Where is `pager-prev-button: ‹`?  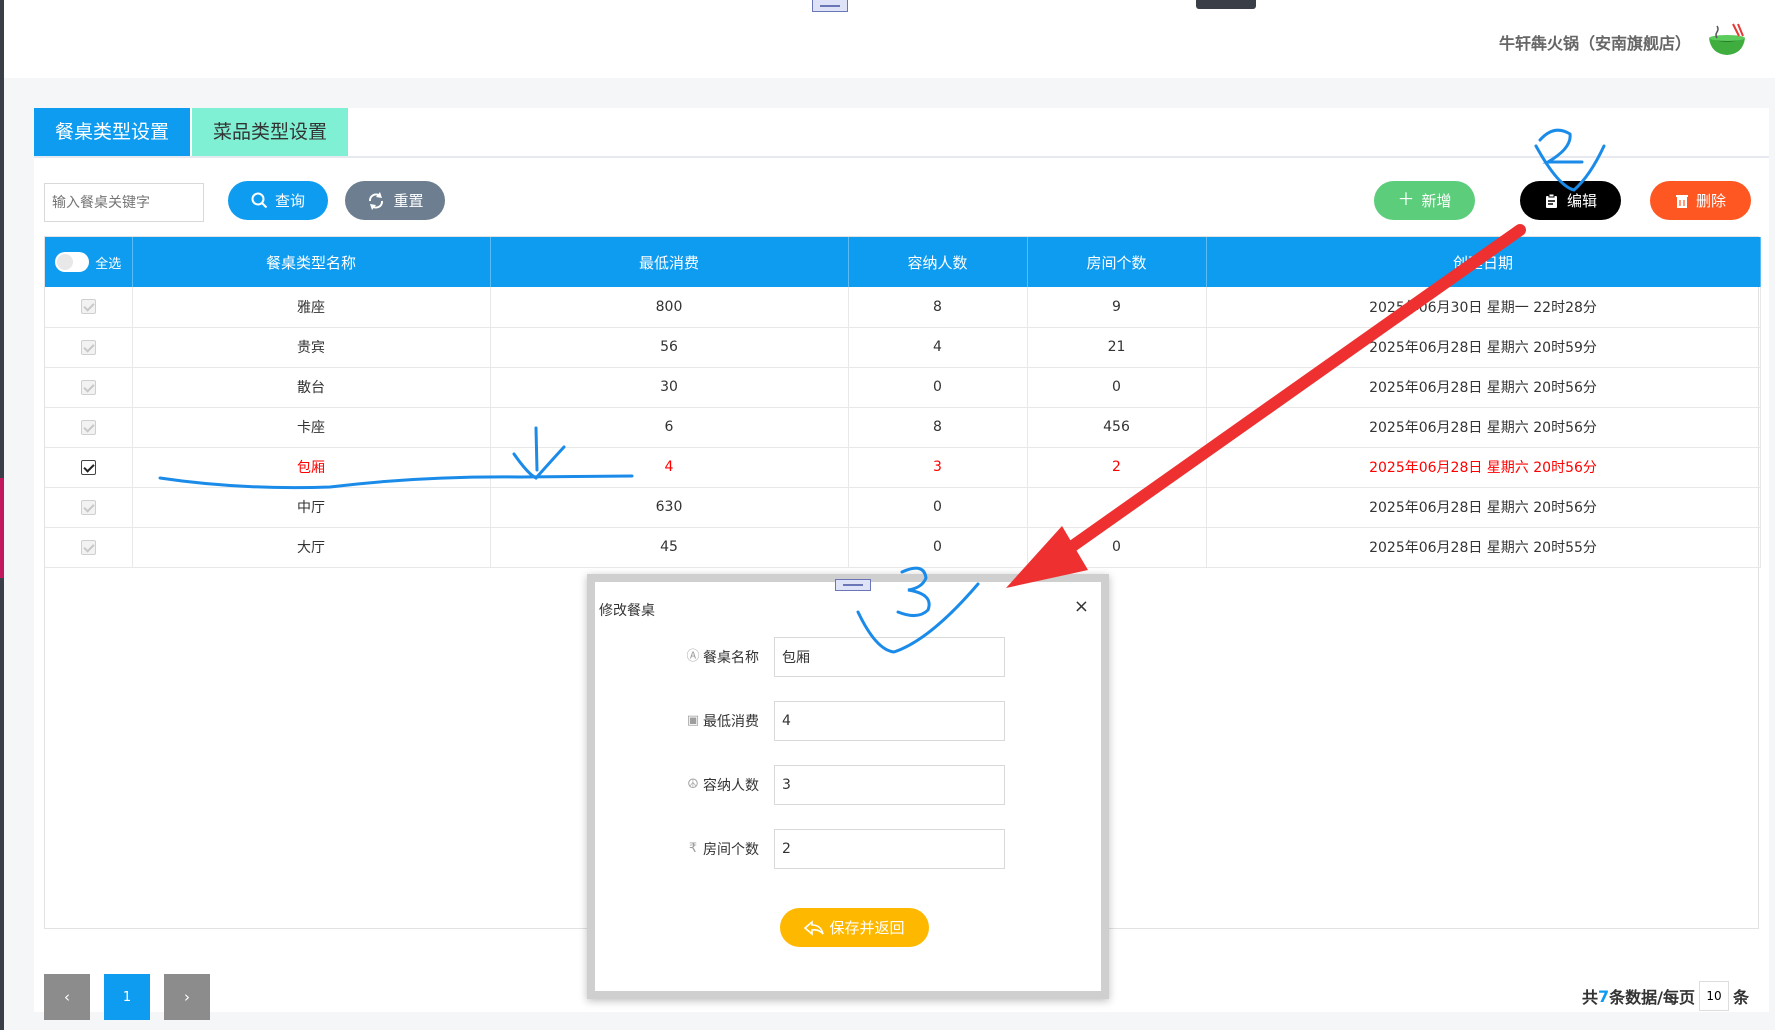 pager-prev-button: ‹ is located at coordinates (67, 997).